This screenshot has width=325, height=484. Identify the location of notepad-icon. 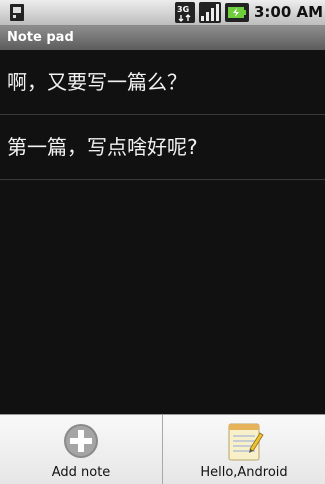
(246, 442).